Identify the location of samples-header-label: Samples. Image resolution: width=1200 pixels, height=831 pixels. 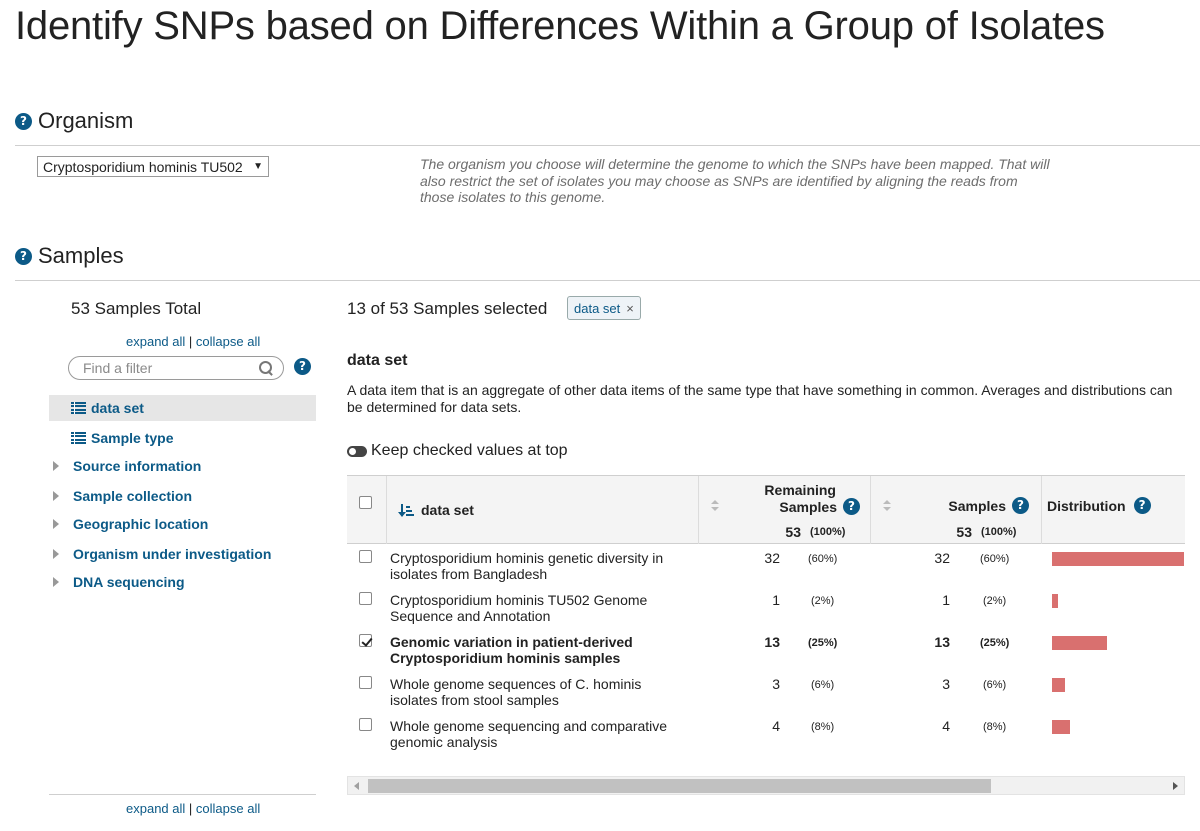
(977, 505).